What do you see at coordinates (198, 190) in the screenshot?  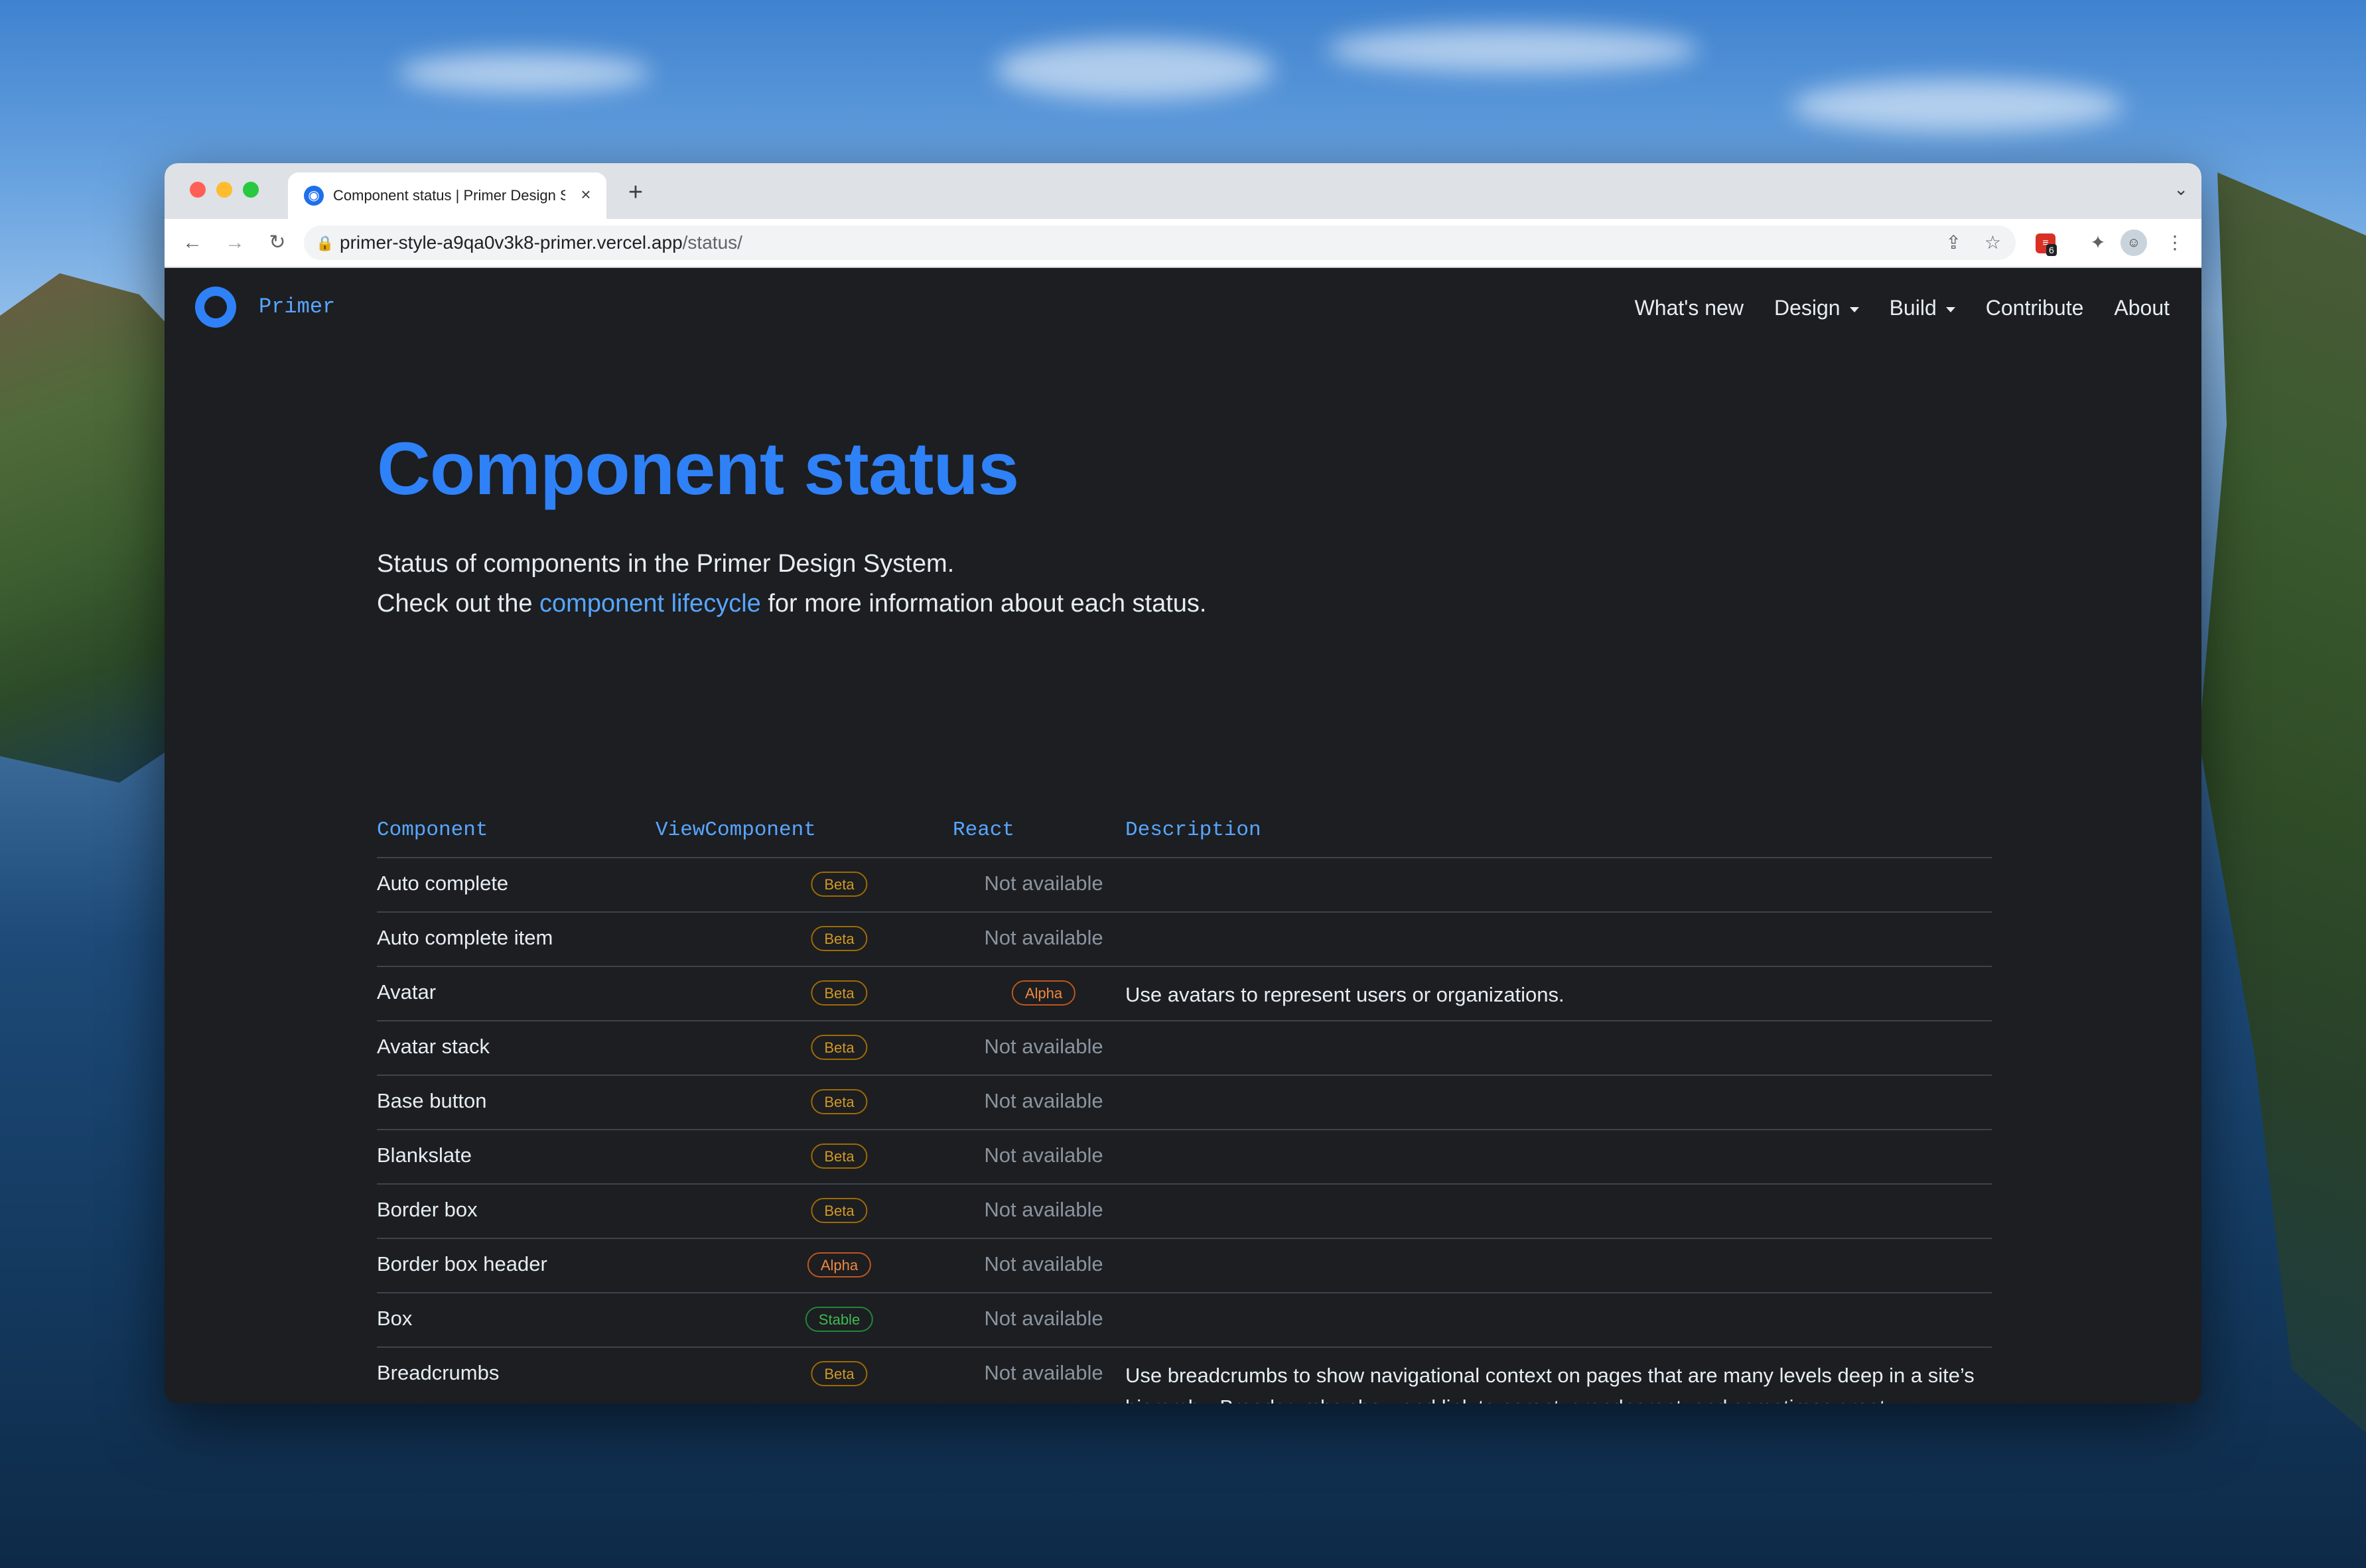 I see `close-window-button` at bounding box center [198, 190].